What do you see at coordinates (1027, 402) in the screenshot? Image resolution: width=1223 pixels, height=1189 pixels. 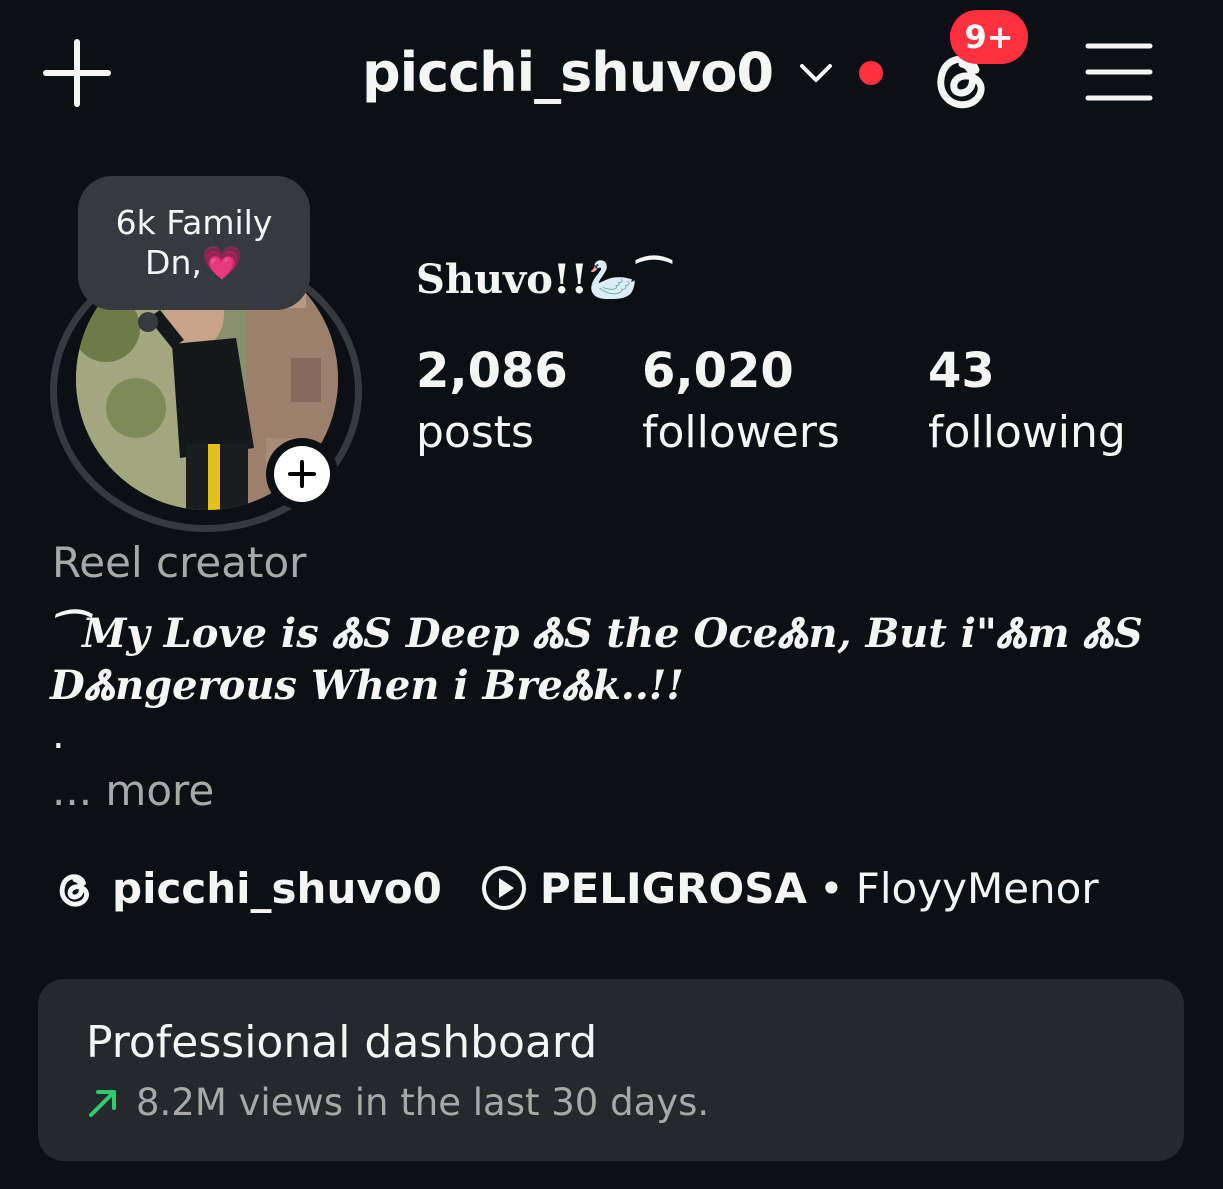 I see `following-stat: 43 following` at bounding box center [1027, 402].